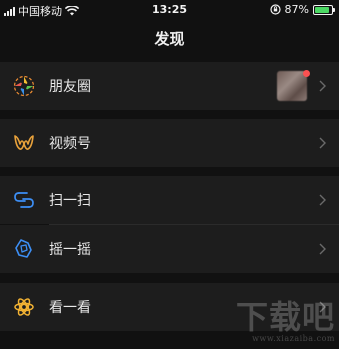  What do you see at coordinates (169, 39) in the screenshot?
I see `page-title: 发现` at bounding box center [169, 39].